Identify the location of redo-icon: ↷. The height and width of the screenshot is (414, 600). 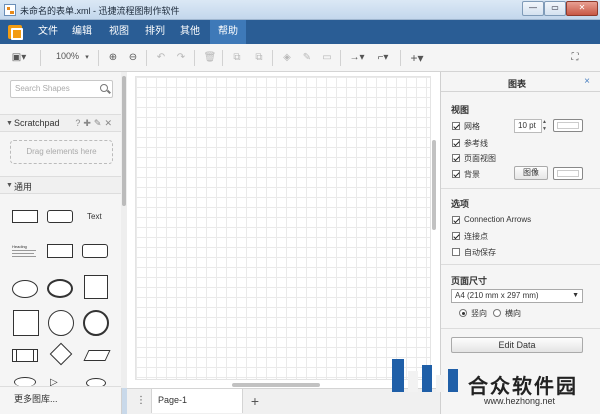
(181, 58).